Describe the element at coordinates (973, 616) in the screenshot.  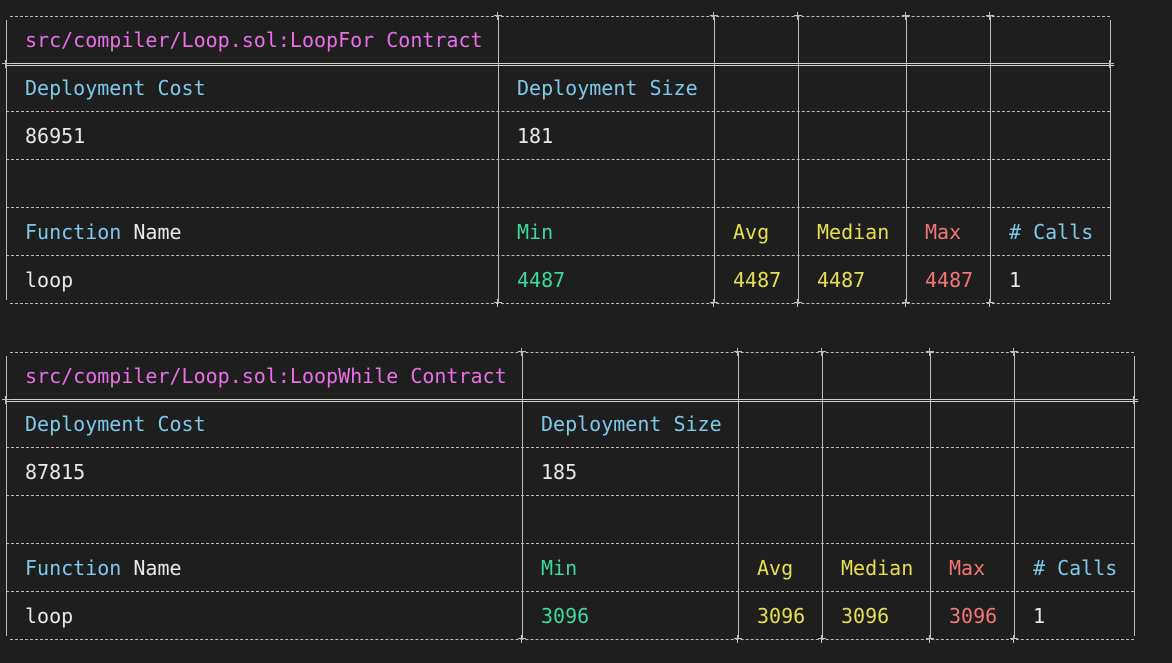
I see `max-cell: 3096` at that location.